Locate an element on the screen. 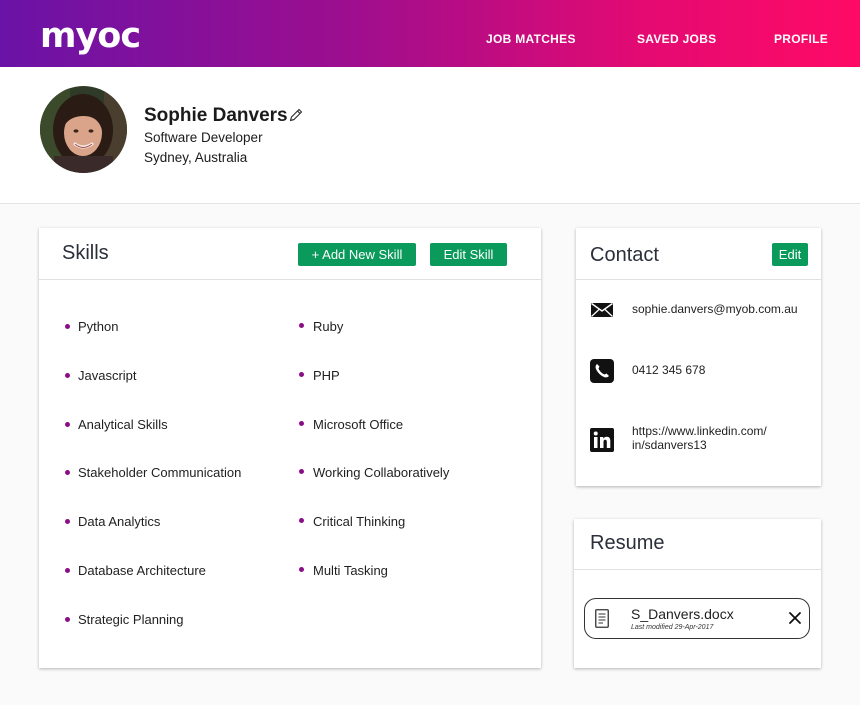 The width and height of the screenshot is (860, 705). avatar-photo is located at coordinates (83, 129).